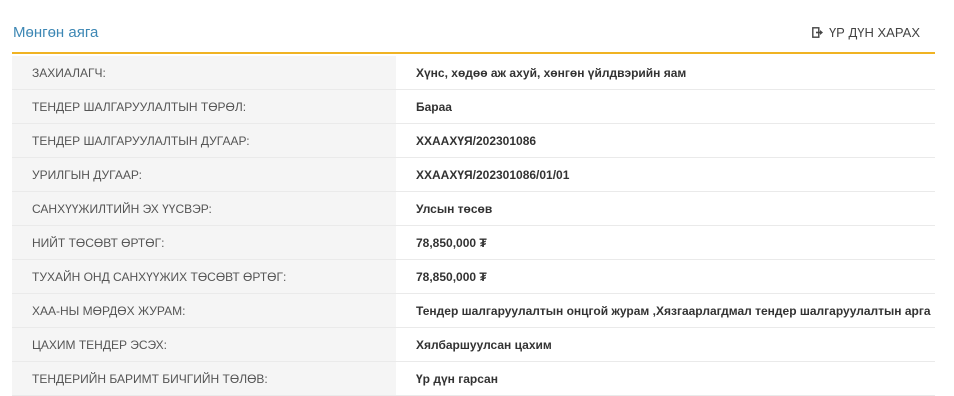  Describe the element at coordinates (473, 27) in the screenshot. I see `section-header: Мөнгөн аяга ҮР ДҮН ХАРАХ` at that location.